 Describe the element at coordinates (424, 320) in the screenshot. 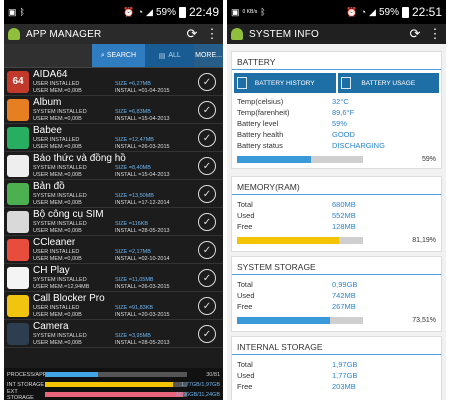

I see `system-storage-percent-label: 73,51%` at that location.